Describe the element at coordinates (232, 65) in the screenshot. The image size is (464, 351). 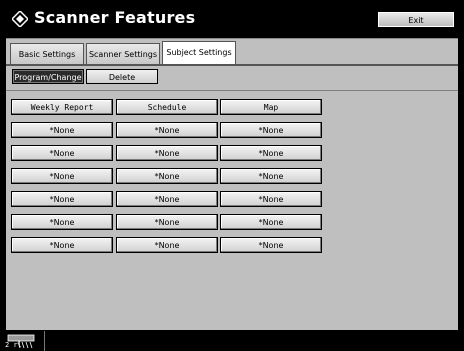
I see `tab-bar-divider` at that location.